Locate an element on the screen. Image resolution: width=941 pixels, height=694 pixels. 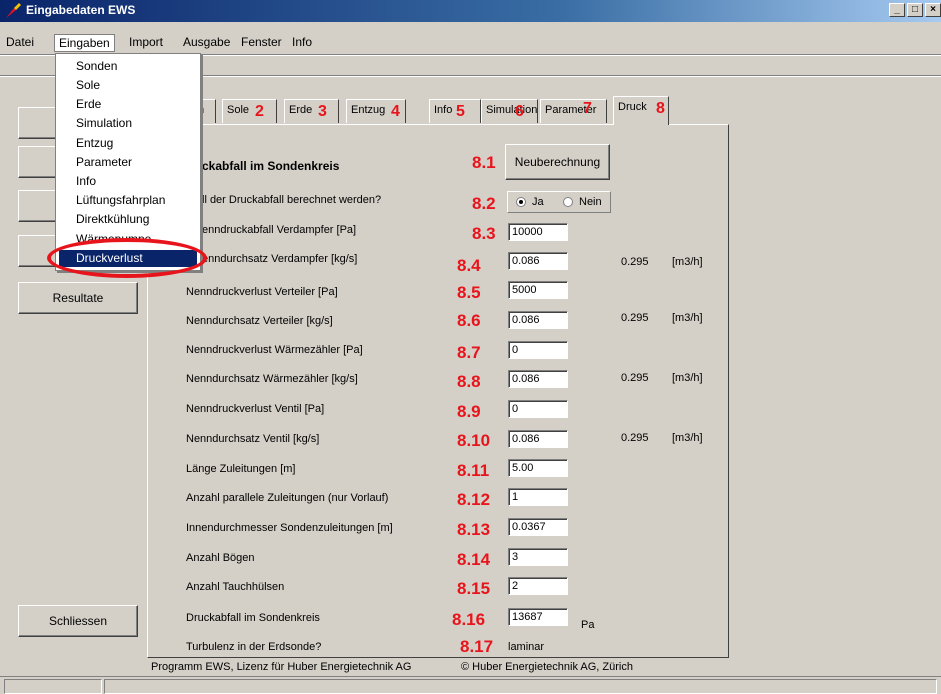
menu-item-info: Info is located at coordinates (86, 181).